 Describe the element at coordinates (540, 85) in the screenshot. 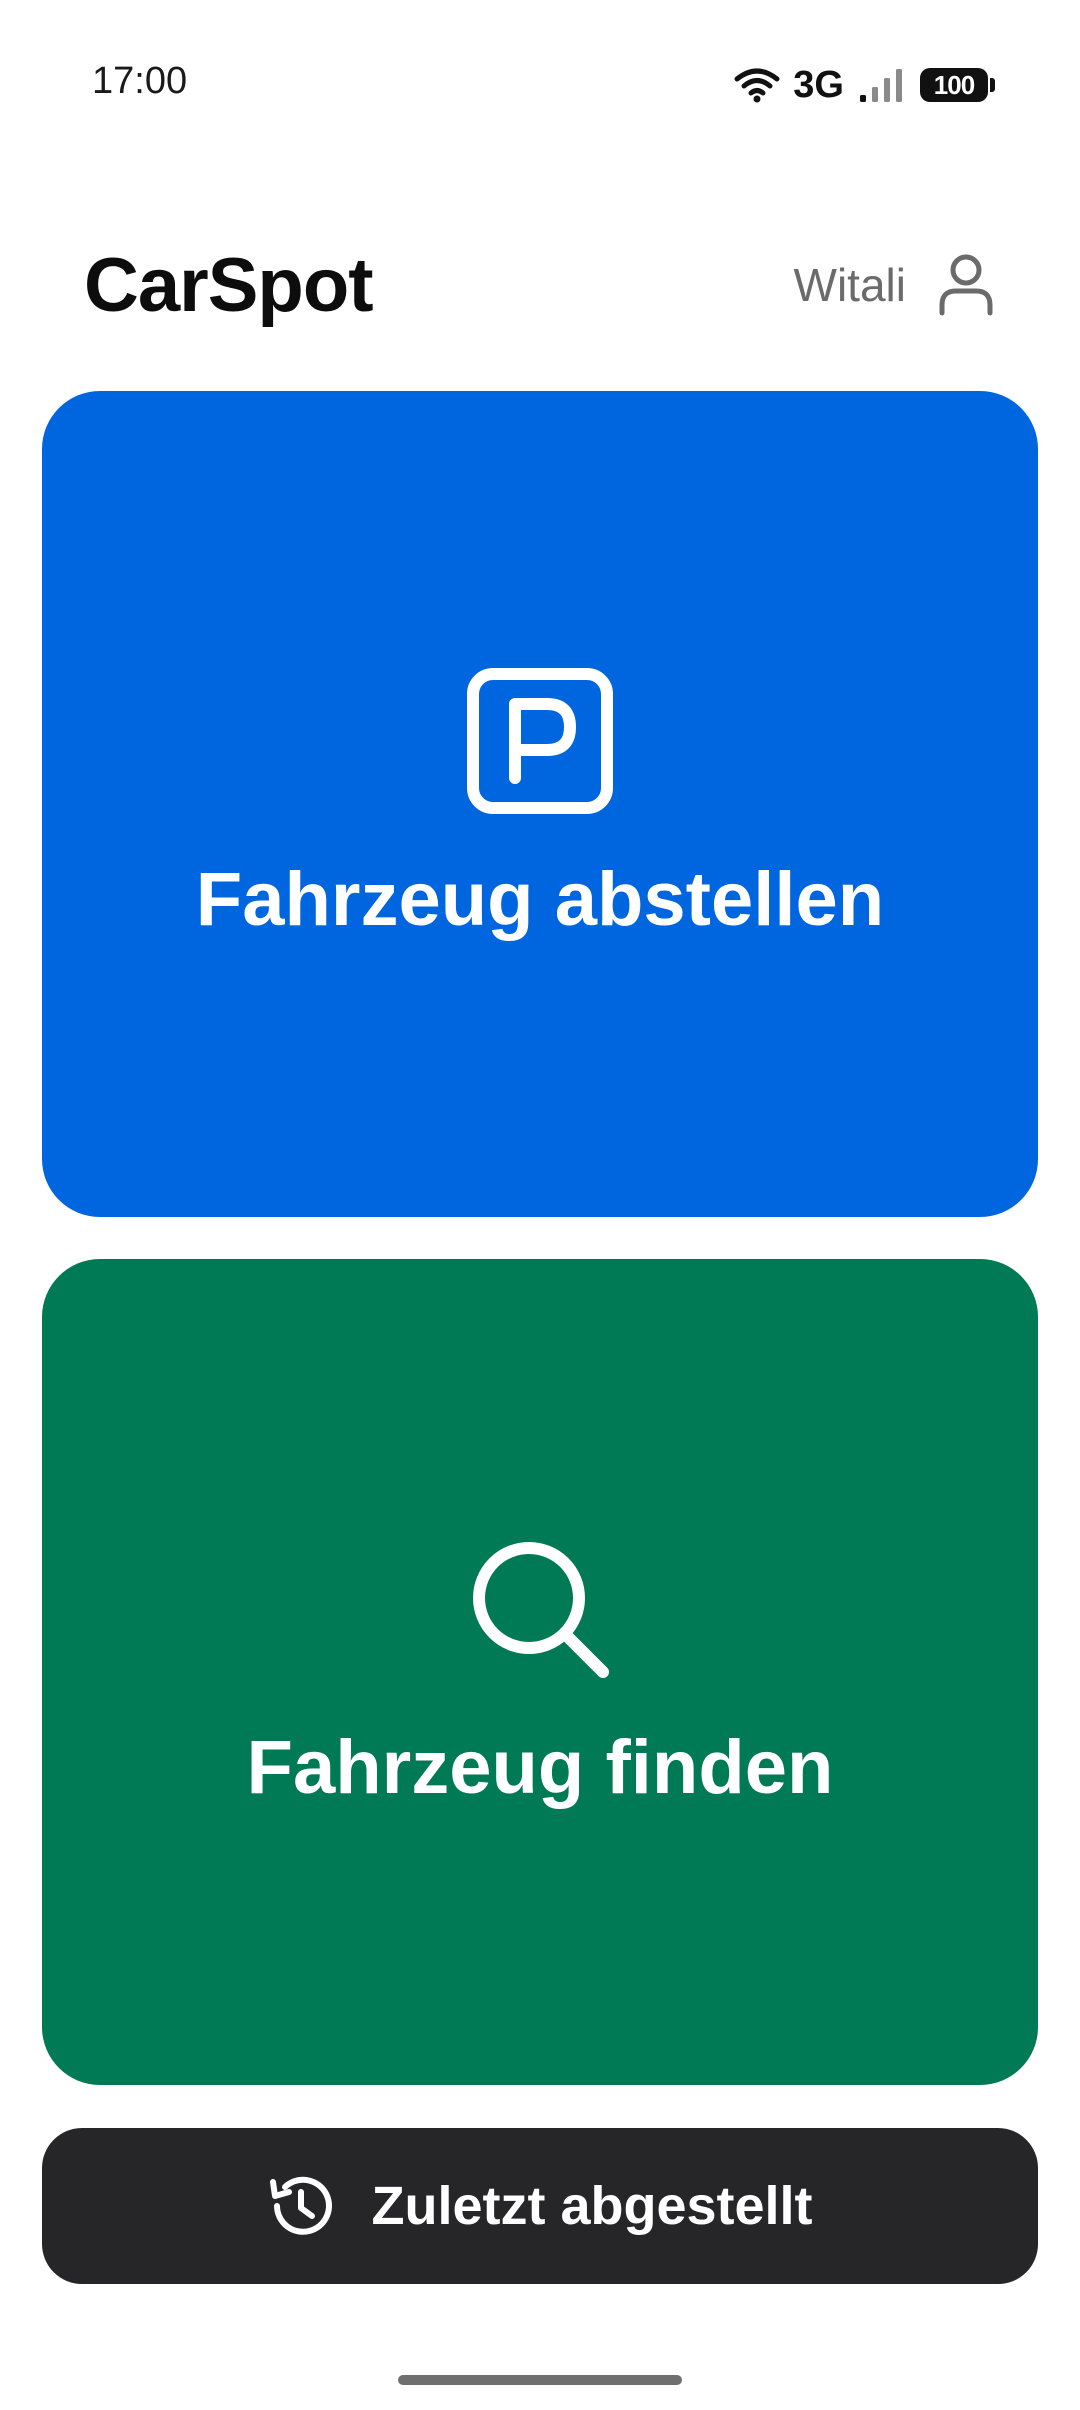

I see `status-bar: 17:00 3G 100` at that location.